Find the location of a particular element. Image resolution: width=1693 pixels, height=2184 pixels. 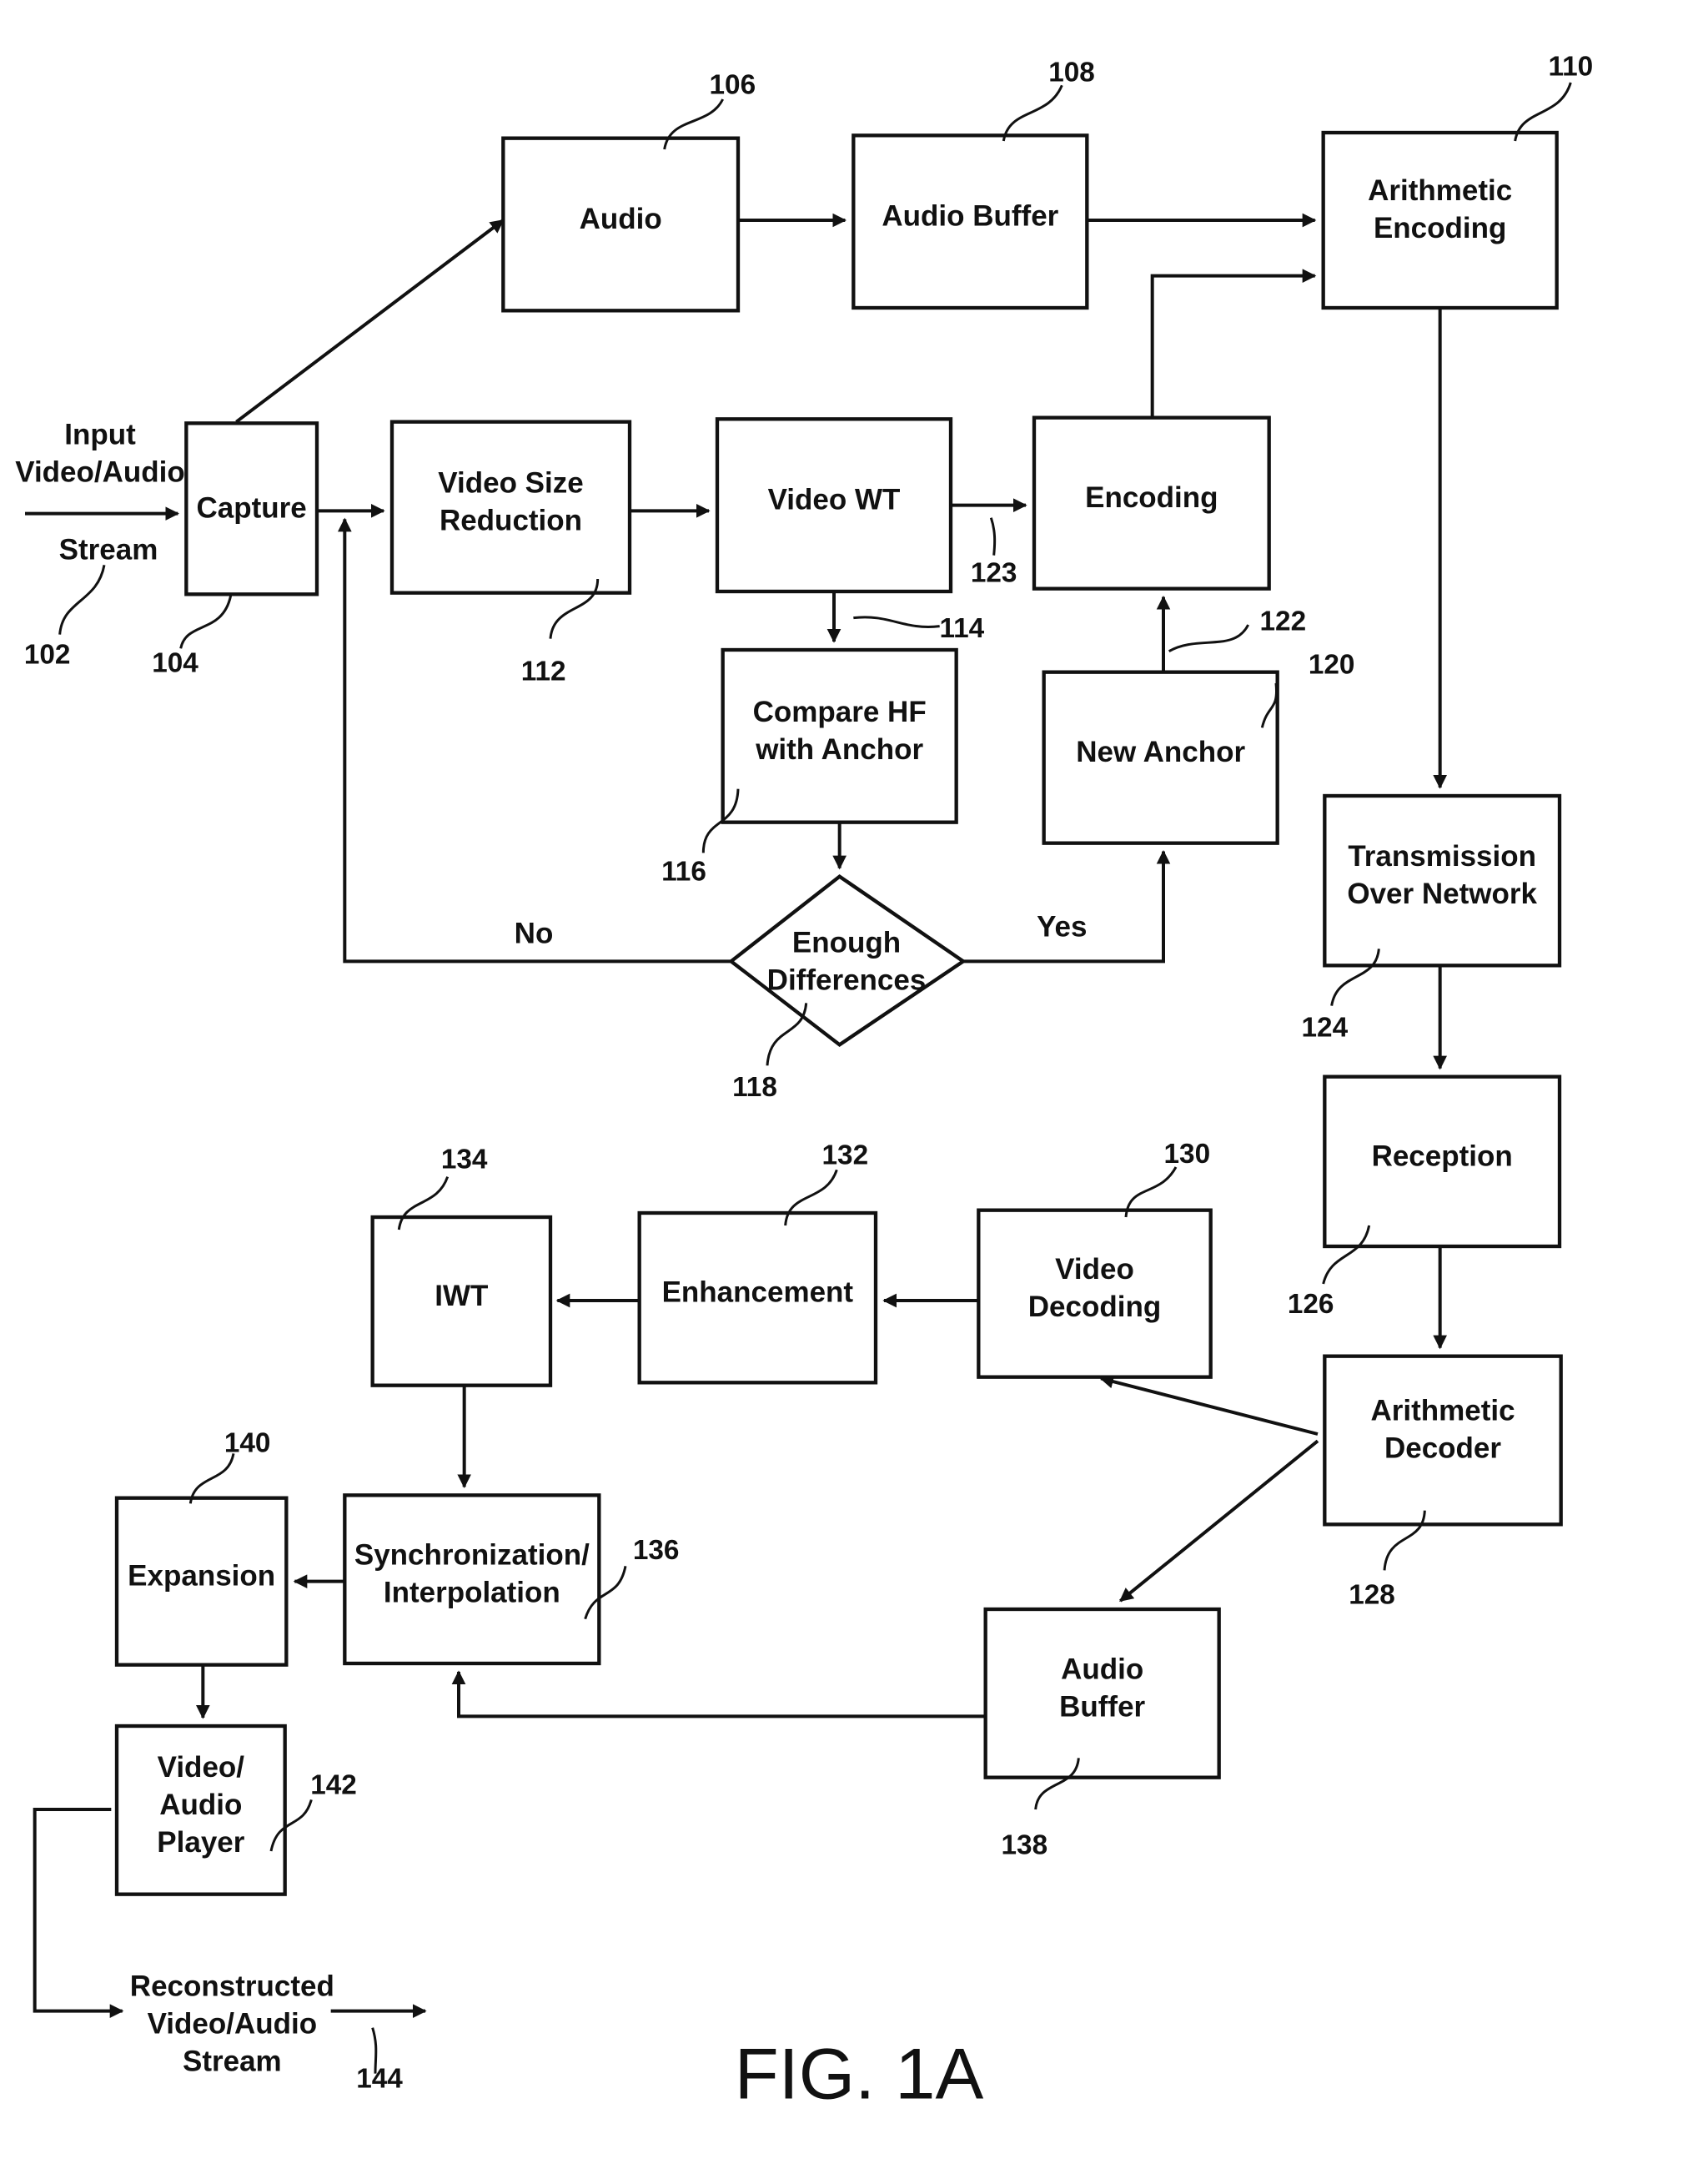

output-stream-line: Video/Audio is located at coordinates (233, 2023).